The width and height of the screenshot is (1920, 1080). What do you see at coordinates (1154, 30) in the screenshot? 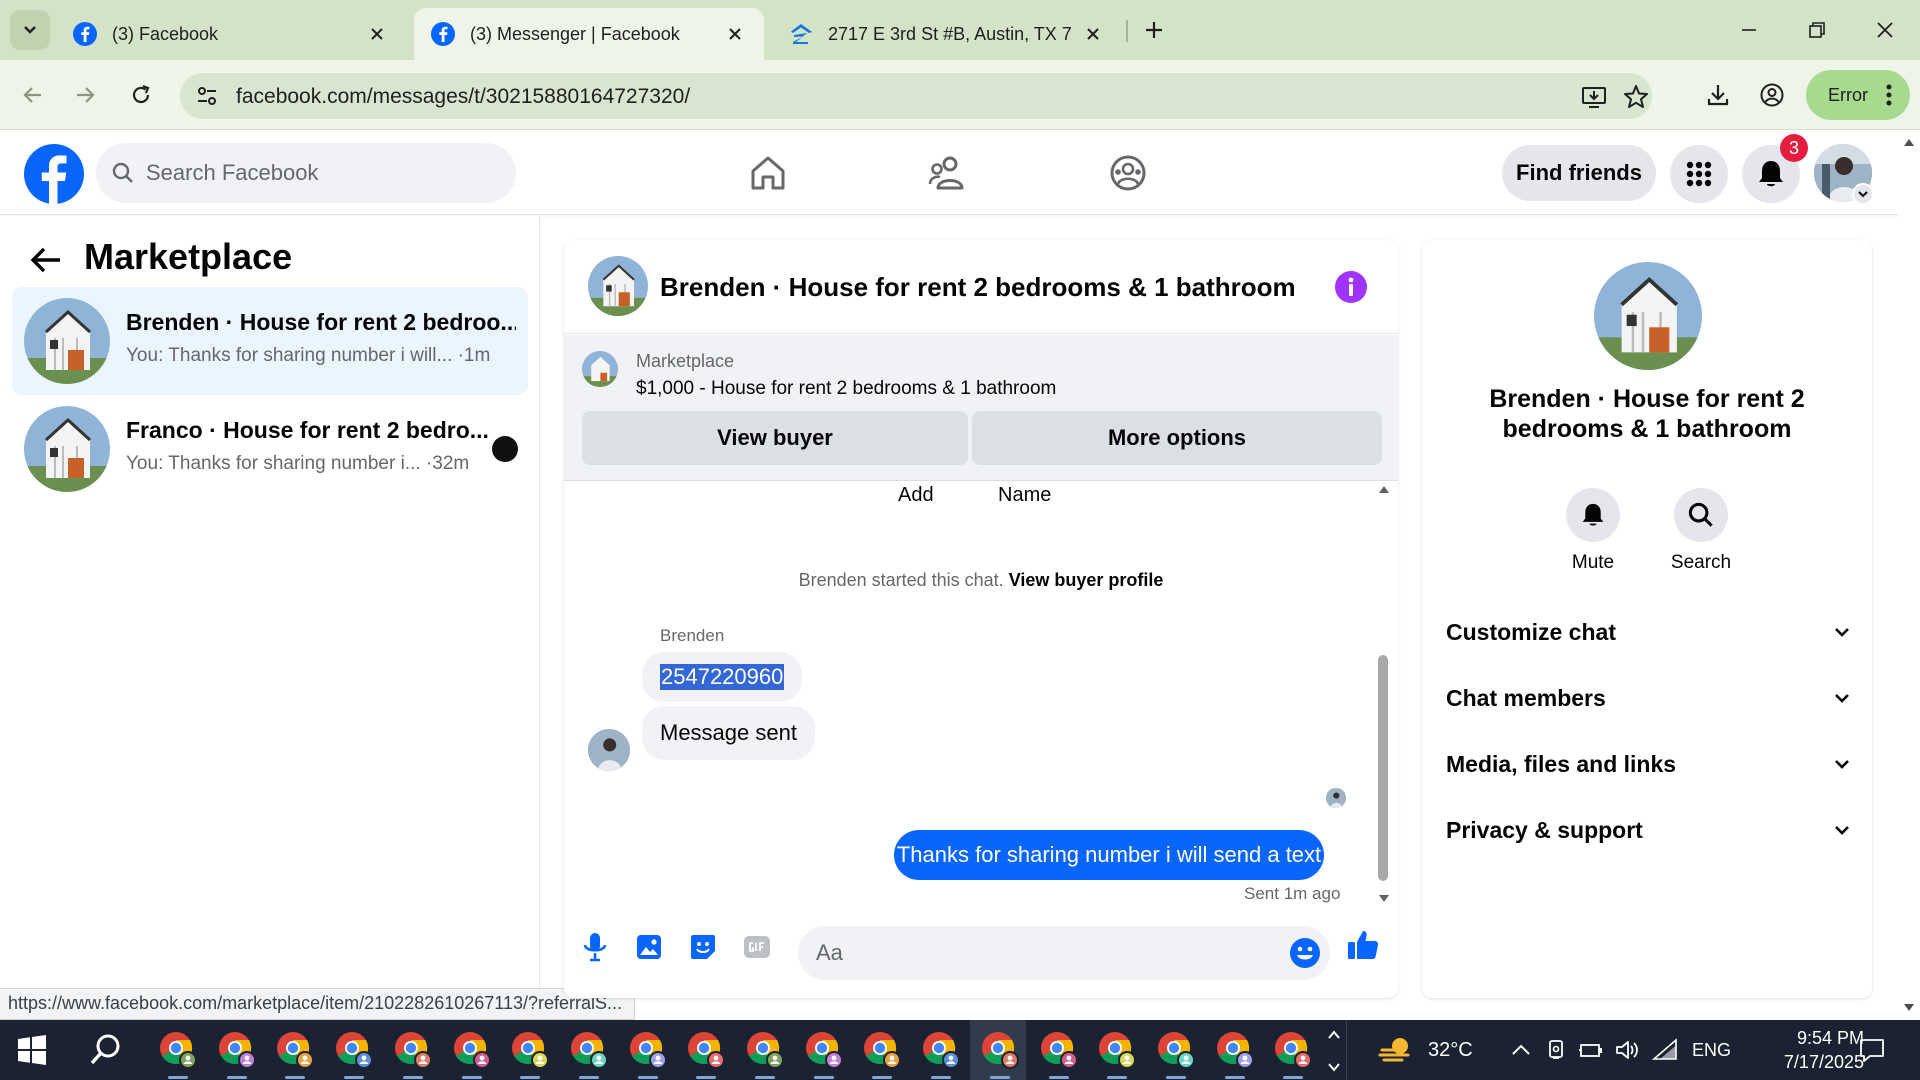
I see `new-tab-button` at bounding box center [1154, 30].